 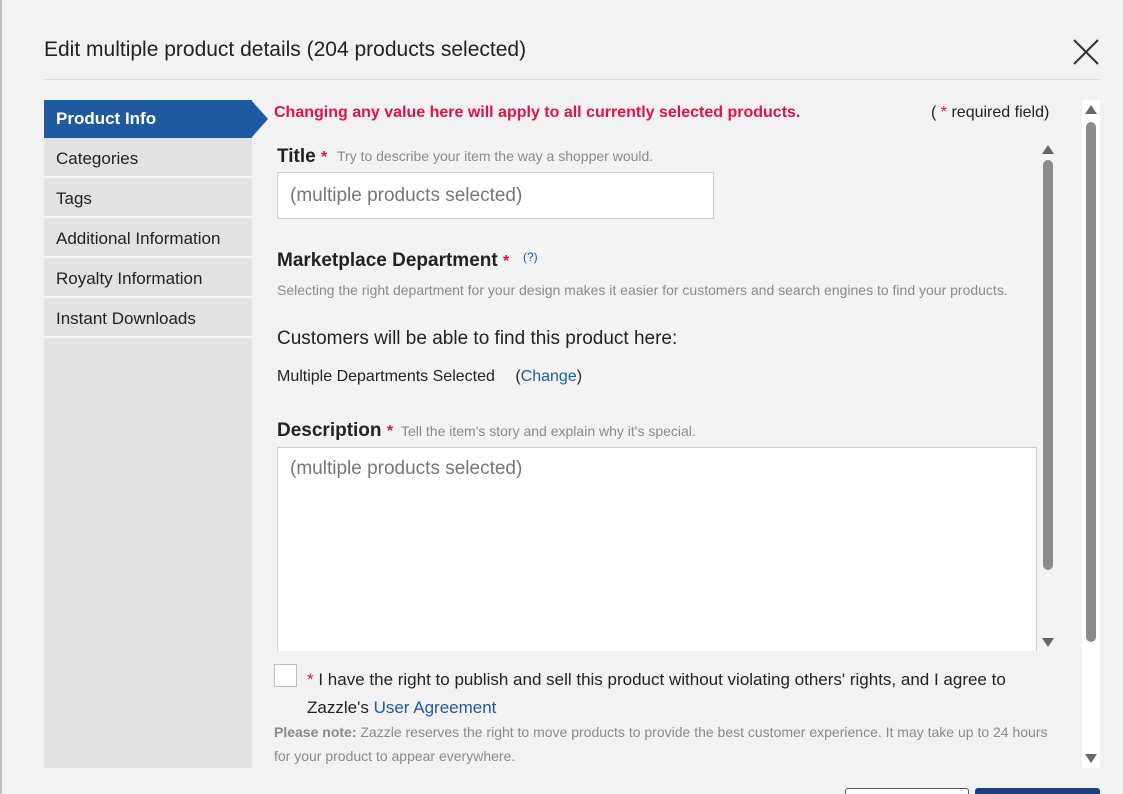 What do you see at coordinates (148, 199) in the screenshot?
I see `nav-item-tags: Tags` at bounding box center [148, 199].